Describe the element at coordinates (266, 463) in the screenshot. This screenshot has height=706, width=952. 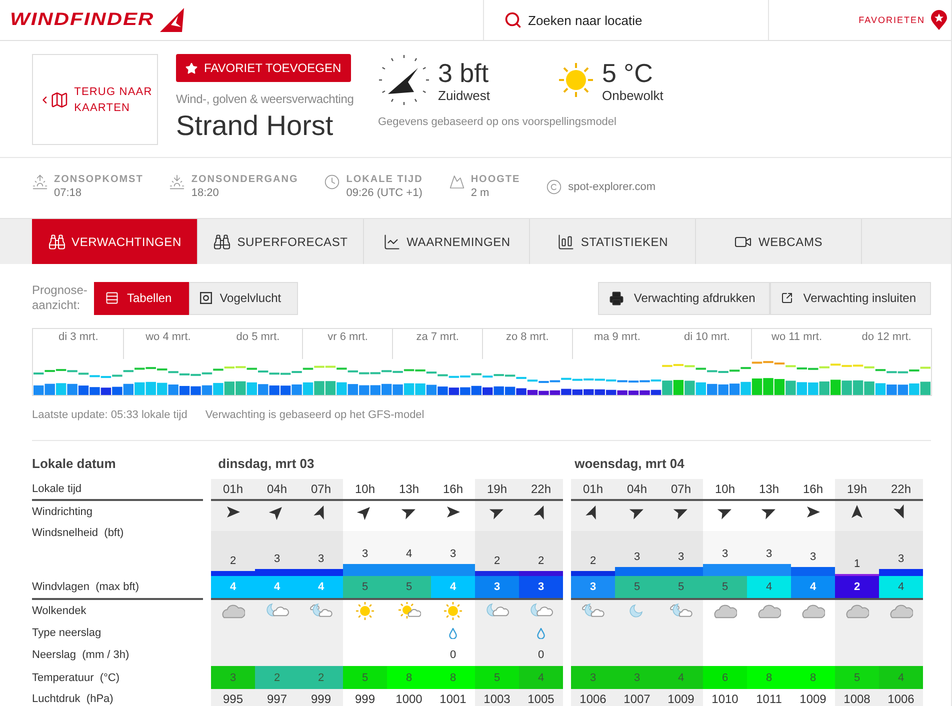
I see `date-heading: dinsdag, mrt 03` at that location.